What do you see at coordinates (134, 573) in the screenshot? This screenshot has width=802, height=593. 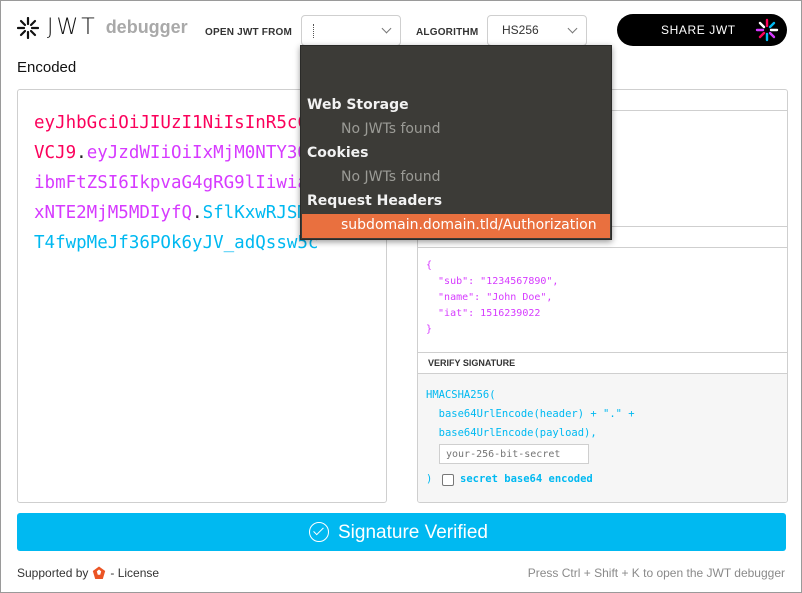 I see `license-link: - License` at bounding box center [134, 573].